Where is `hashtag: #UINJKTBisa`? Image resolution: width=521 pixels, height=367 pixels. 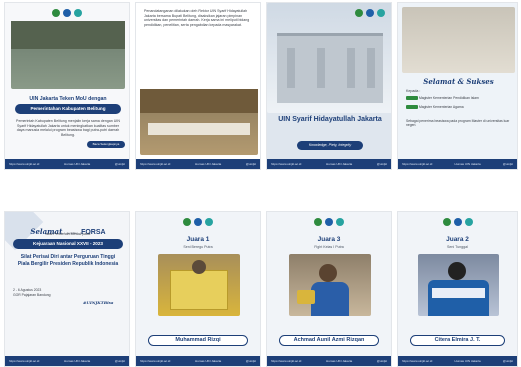 hashtag: #UINJKTBisa is located at coordinates (98, 302).